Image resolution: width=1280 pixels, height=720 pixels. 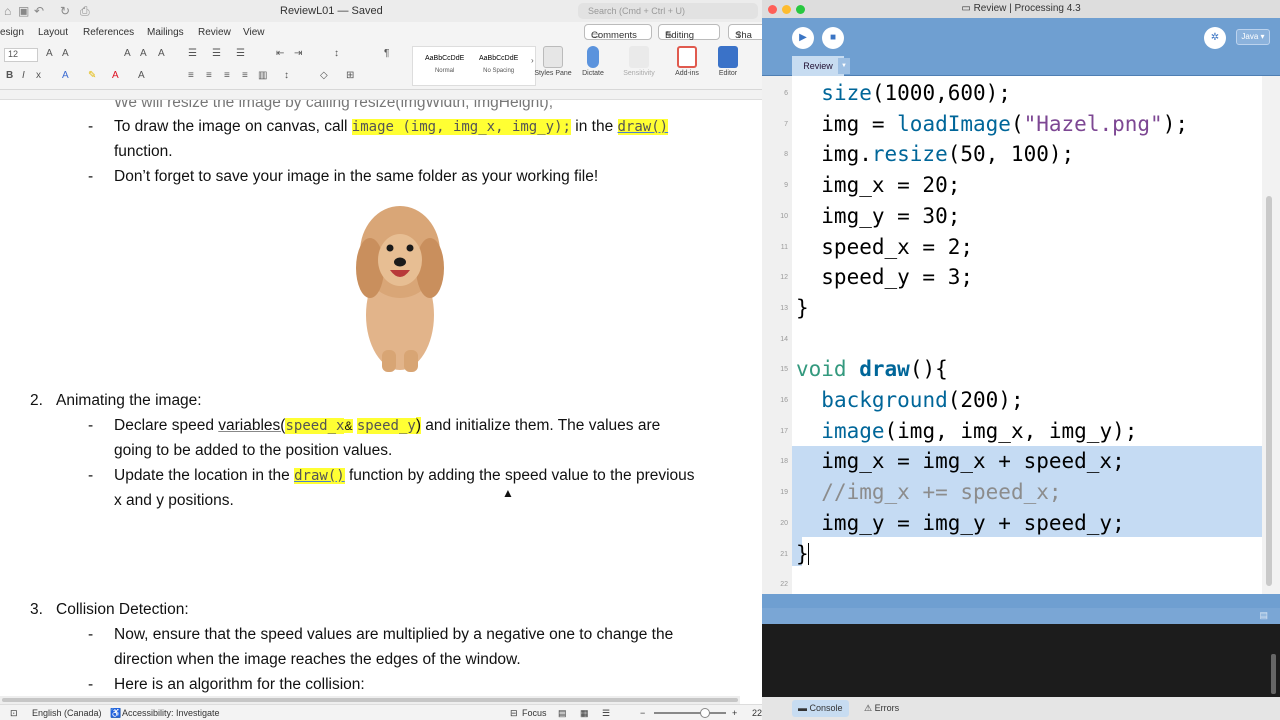 I want to click on code-line: img_x = 20;, so click(x=878, y=185).